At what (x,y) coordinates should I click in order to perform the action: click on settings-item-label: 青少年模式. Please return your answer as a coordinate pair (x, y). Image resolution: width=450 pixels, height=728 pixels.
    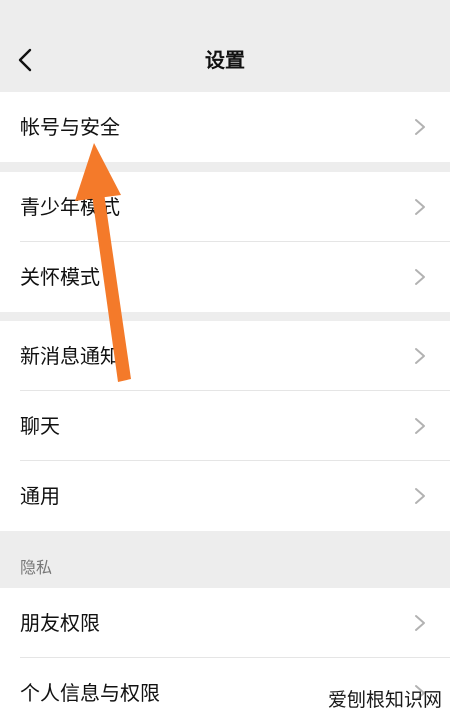
    Looking at the image, I should click on (70, 207).